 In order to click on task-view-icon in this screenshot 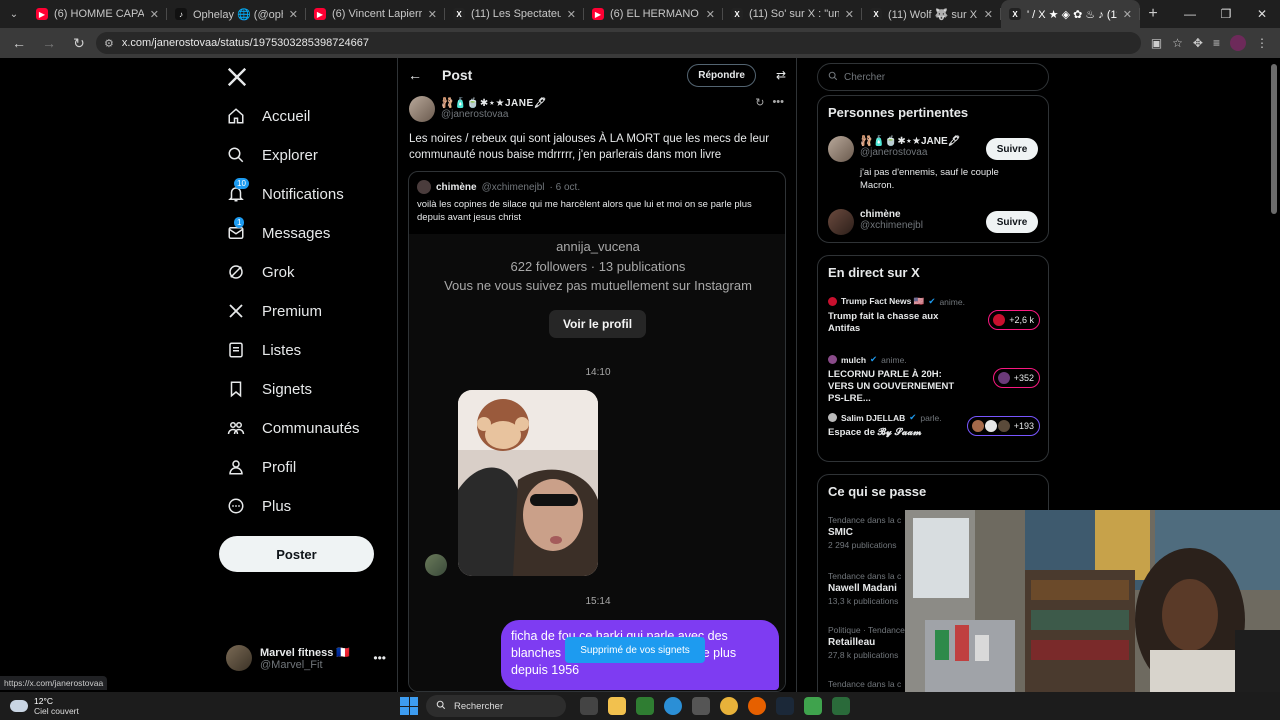, I will do `click(589, 706)`.